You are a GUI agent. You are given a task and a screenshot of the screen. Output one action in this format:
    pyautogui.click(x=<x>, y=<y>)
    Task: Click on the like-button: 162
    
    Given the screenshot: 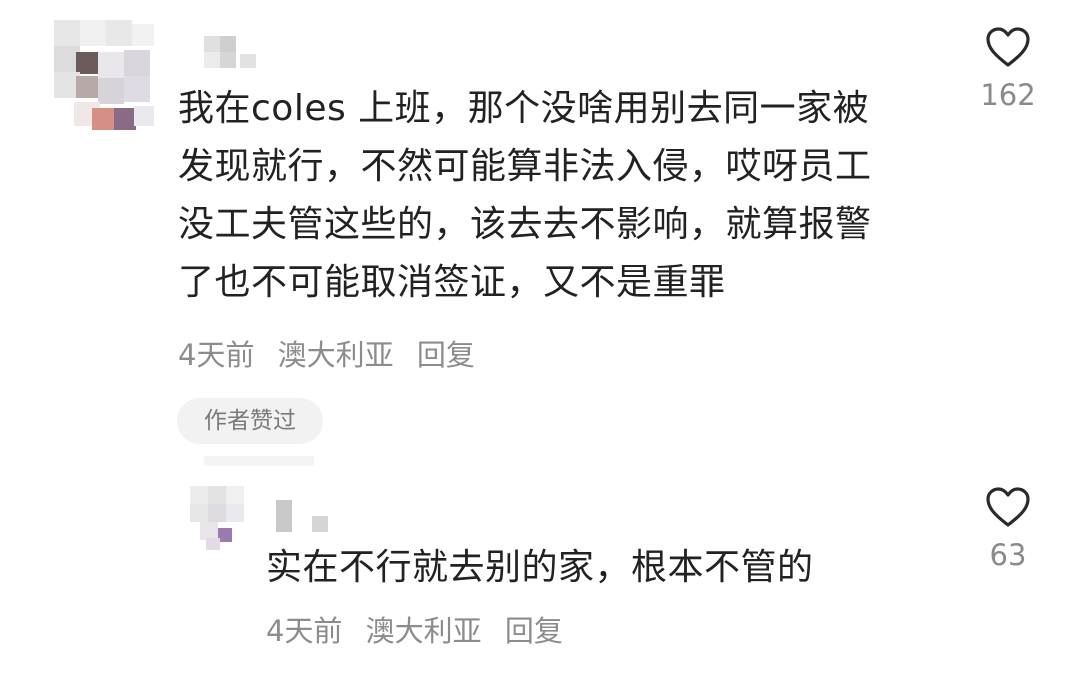 What is the action you would take?
    pyautogui.click(x=1008, y=69)
    